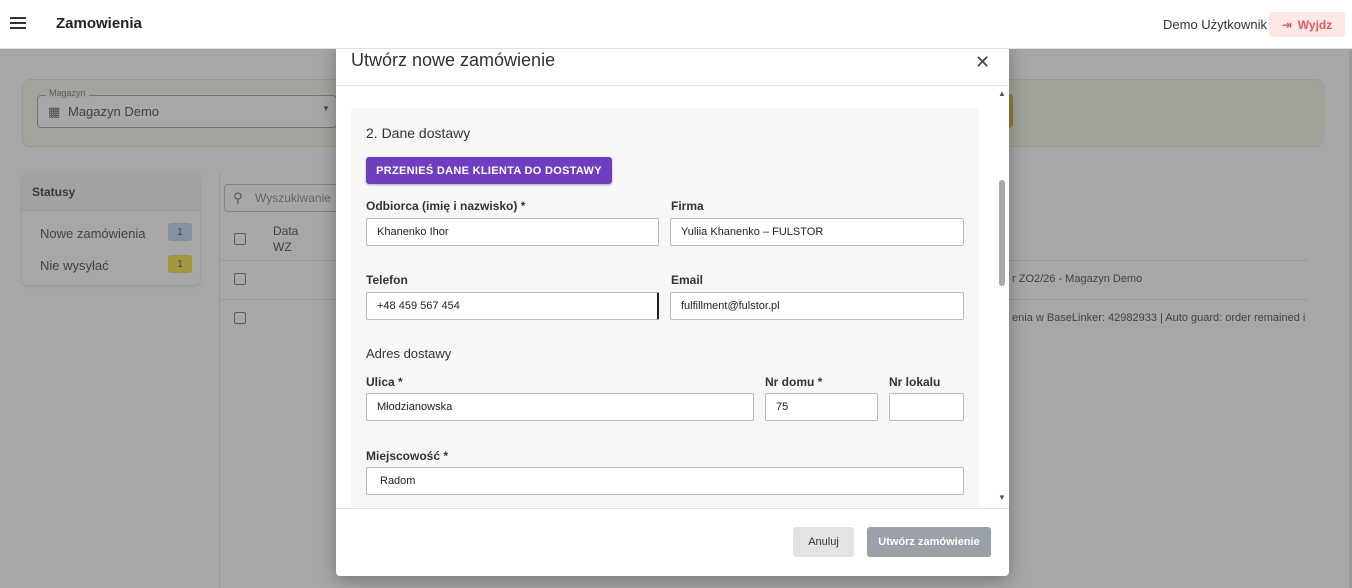 The image size is (1352, 588). What do you see at coordinates (99, 23) in the screenshot?
I see `page-title: Zamowienia` at bounding box center [99, 23].